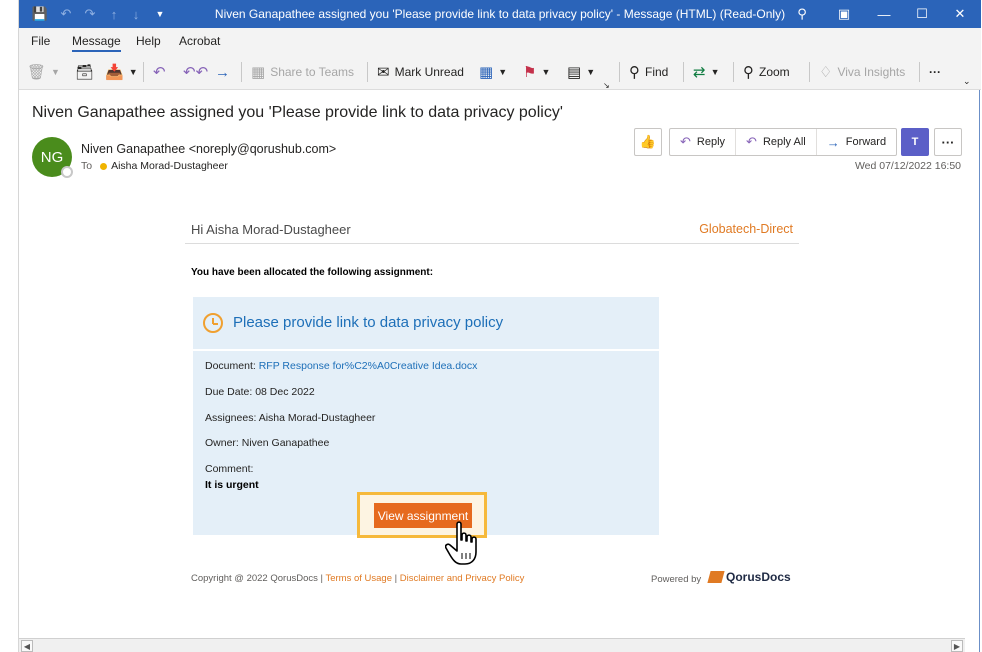 The image size is (982, 652). What do you see at coordinates (198, 72) in the screenshot?
I see `reply-all-icon: ↶↶` at bounding box center [198, 72].